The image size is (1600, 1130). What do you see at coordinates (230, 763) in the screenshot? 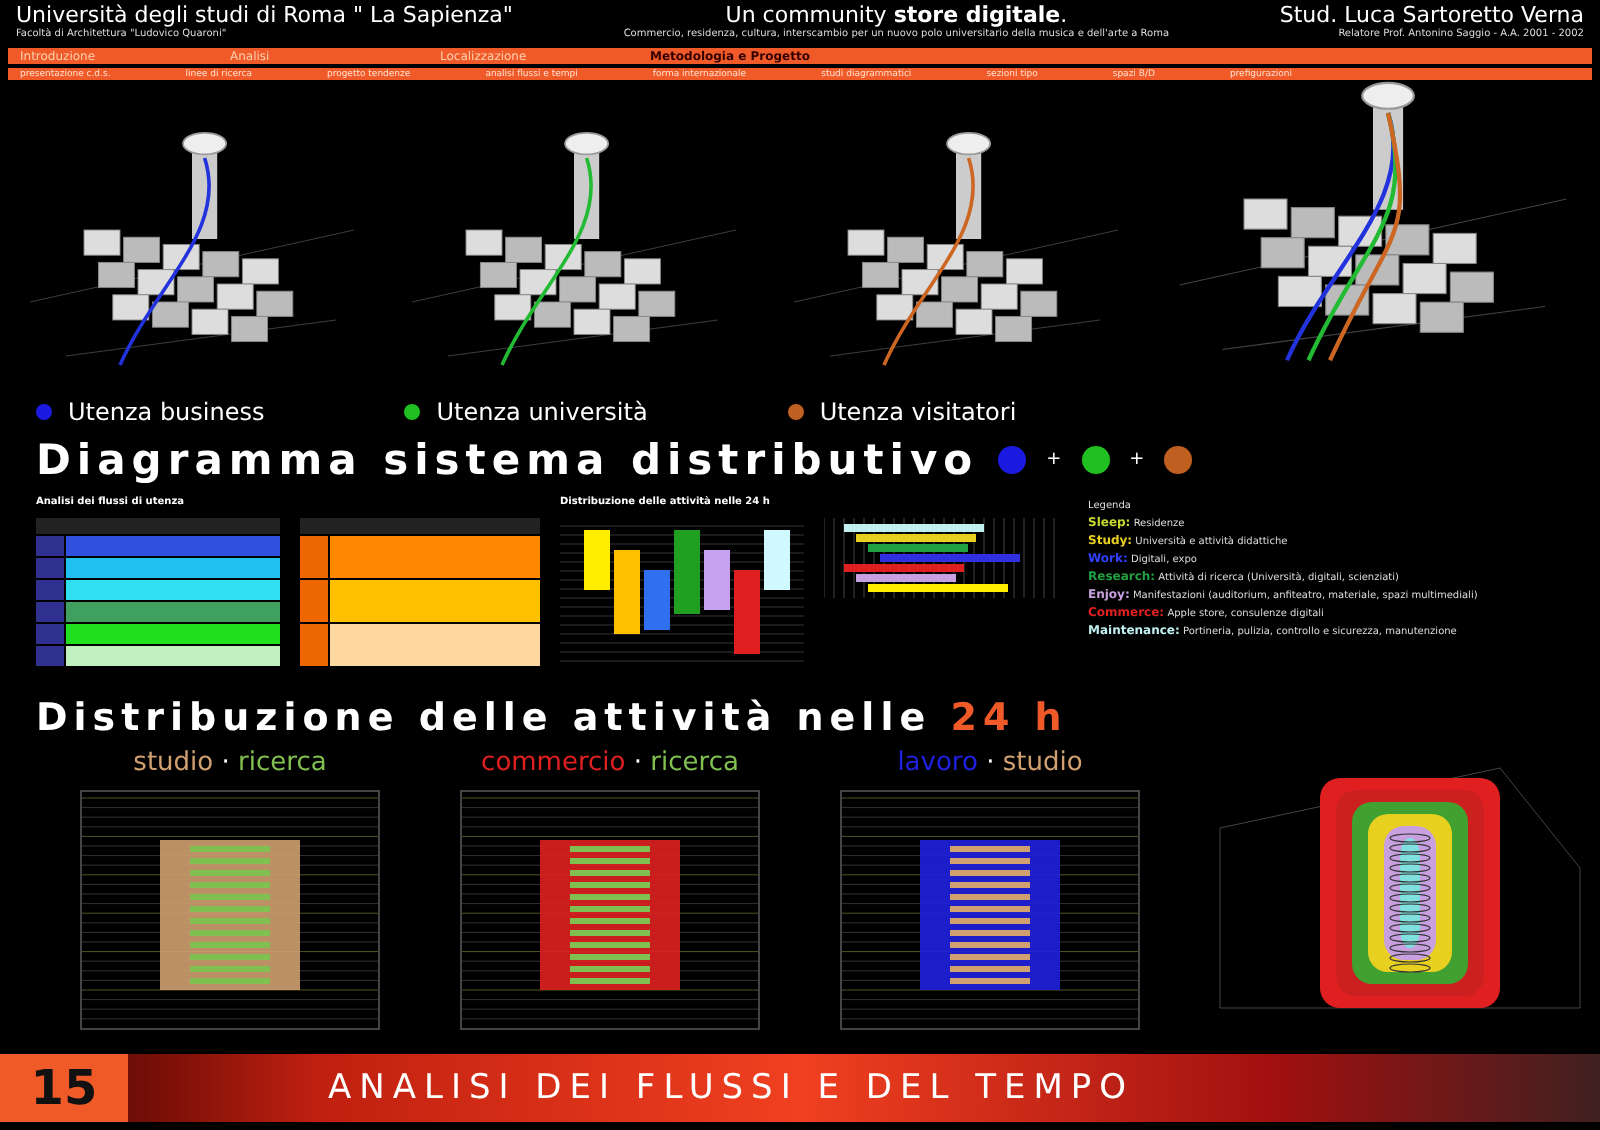
I see `chart-title: studio · ricerca` at bounding box center [230, 763].